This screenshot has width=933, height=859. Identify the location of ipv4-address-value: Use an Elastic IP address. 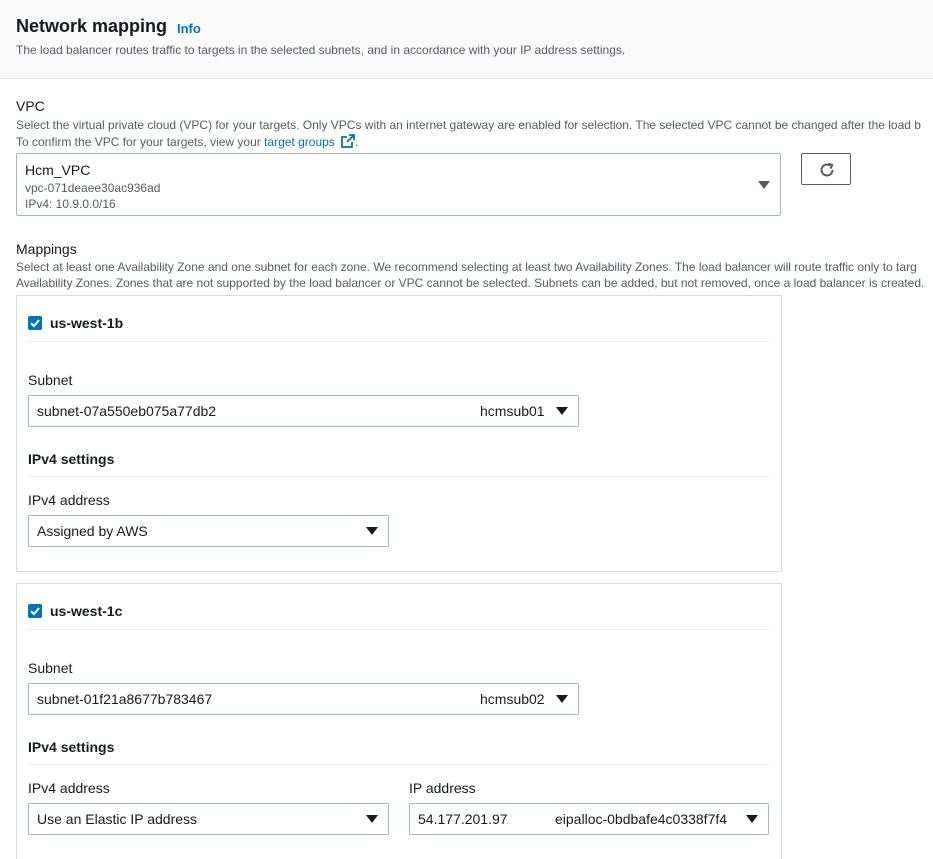
(117, 819).